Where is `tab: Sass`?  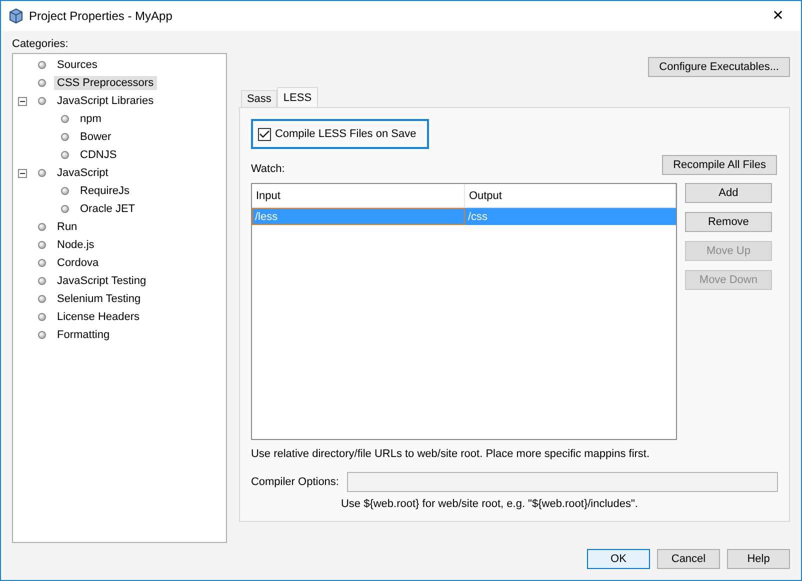 tab: Sass is located at coordinates (259, 98).